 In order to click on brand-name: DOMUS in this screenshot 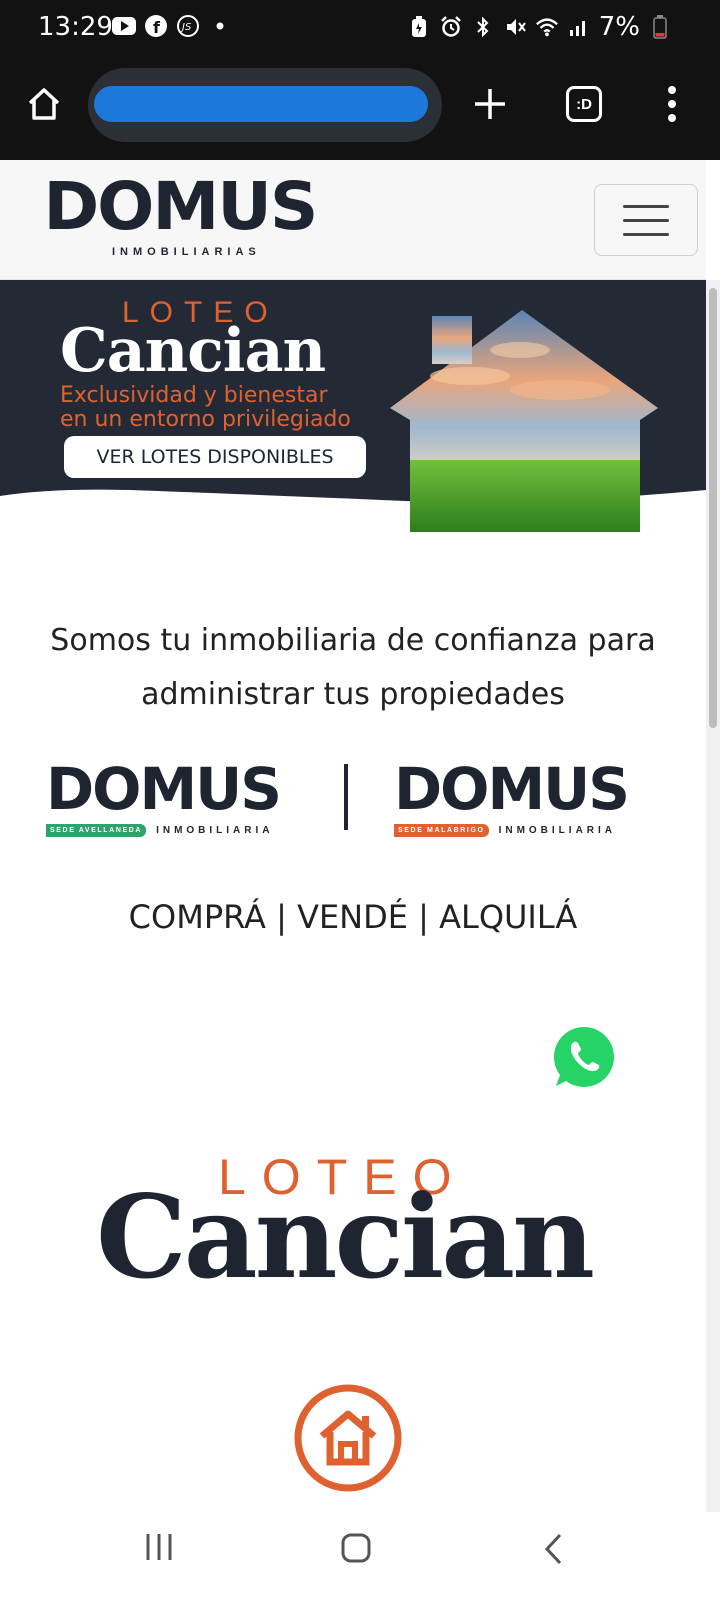, I will do `click(180, 206)`.